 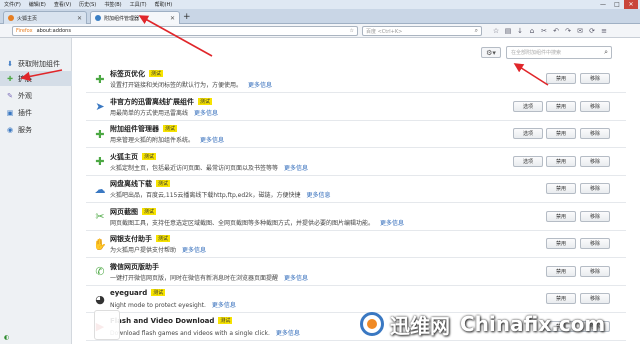 I want to click on sidebar-item-extensions: ✚ 扩展, so click(x=36, y=78).